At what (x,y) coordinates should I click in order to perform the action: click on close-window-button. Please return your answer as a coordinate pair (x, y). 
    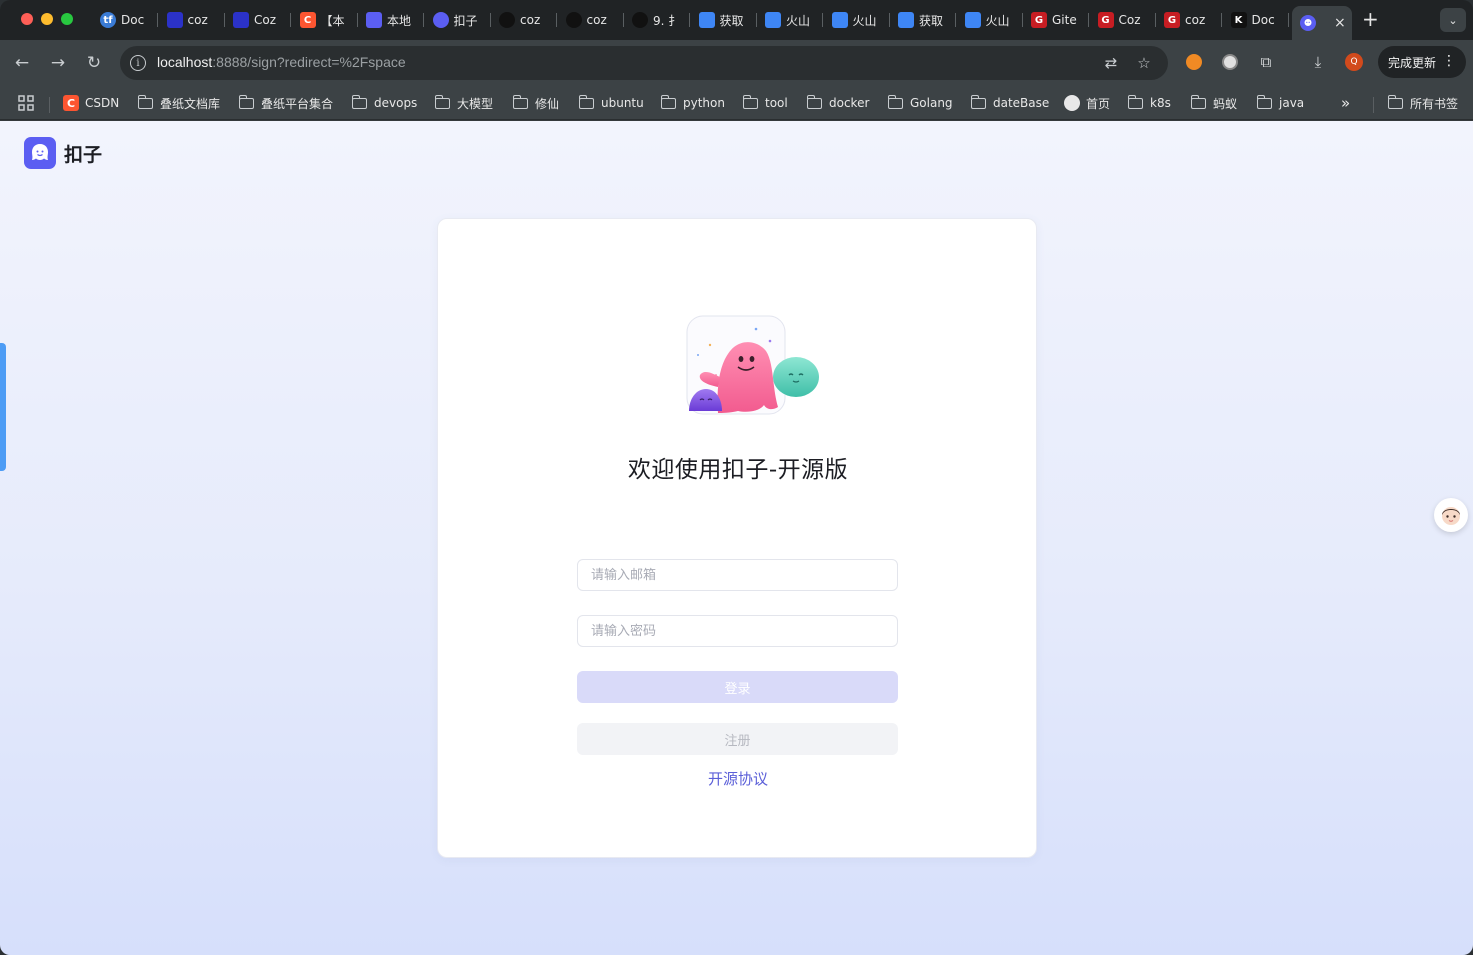
    Looking at the image, I should click on (27, 19).